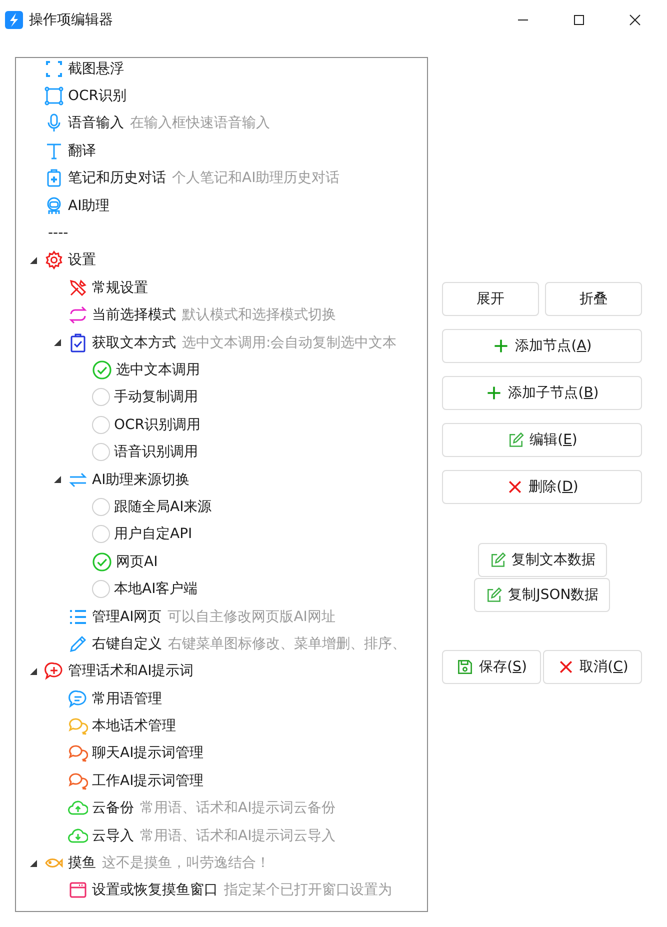 The image size is (667, 927). What do you see at coordinates (156, 397) in the screenshot?
I see `tree-item-label: 手动复制调用` at bounding box center [156, 397].